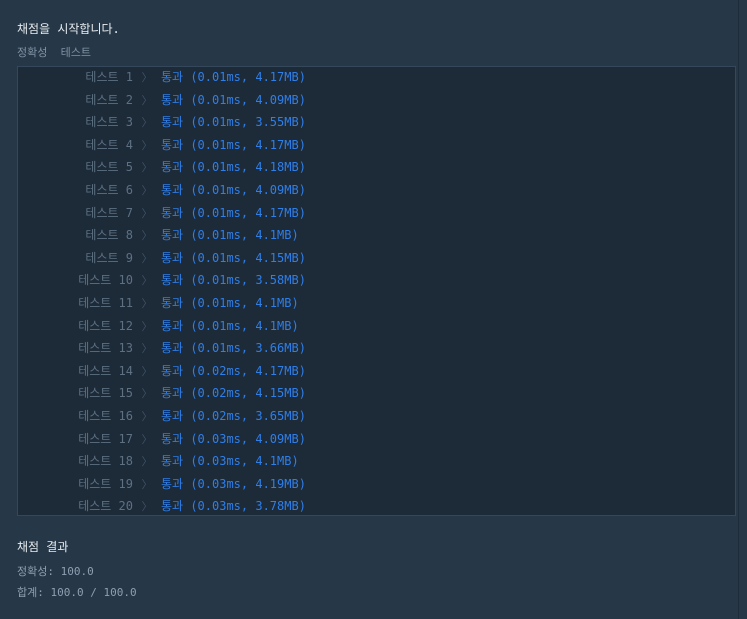  What do you see at coordinates (109, 145) in the screenshot?
I see `test-label: 테스트 4` at bounding box center [109, 145].